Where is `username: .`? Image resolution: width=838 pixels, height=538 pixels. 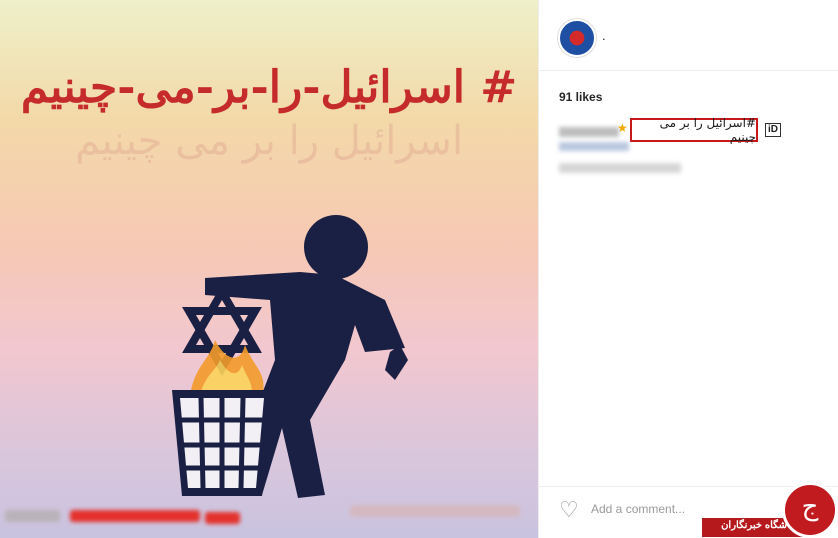
username: . is located at coordinates (604, 35).